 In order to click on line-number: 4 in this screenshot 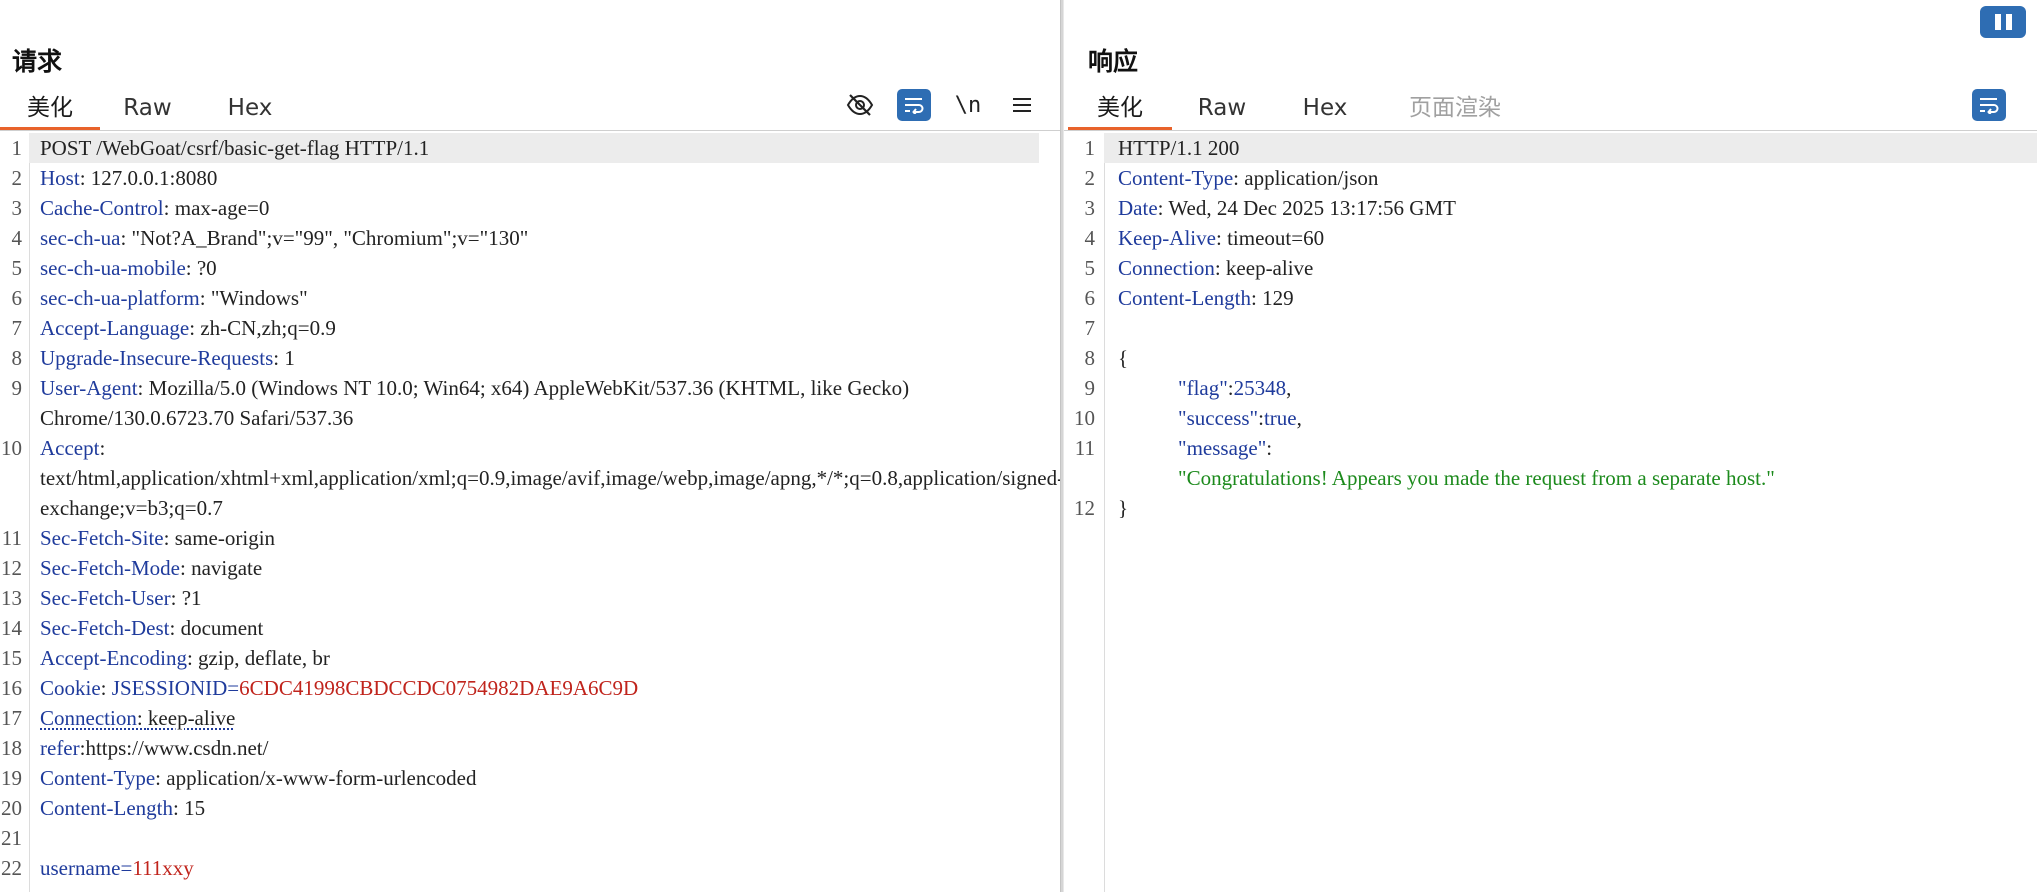, I will do `click(17, 238)`.